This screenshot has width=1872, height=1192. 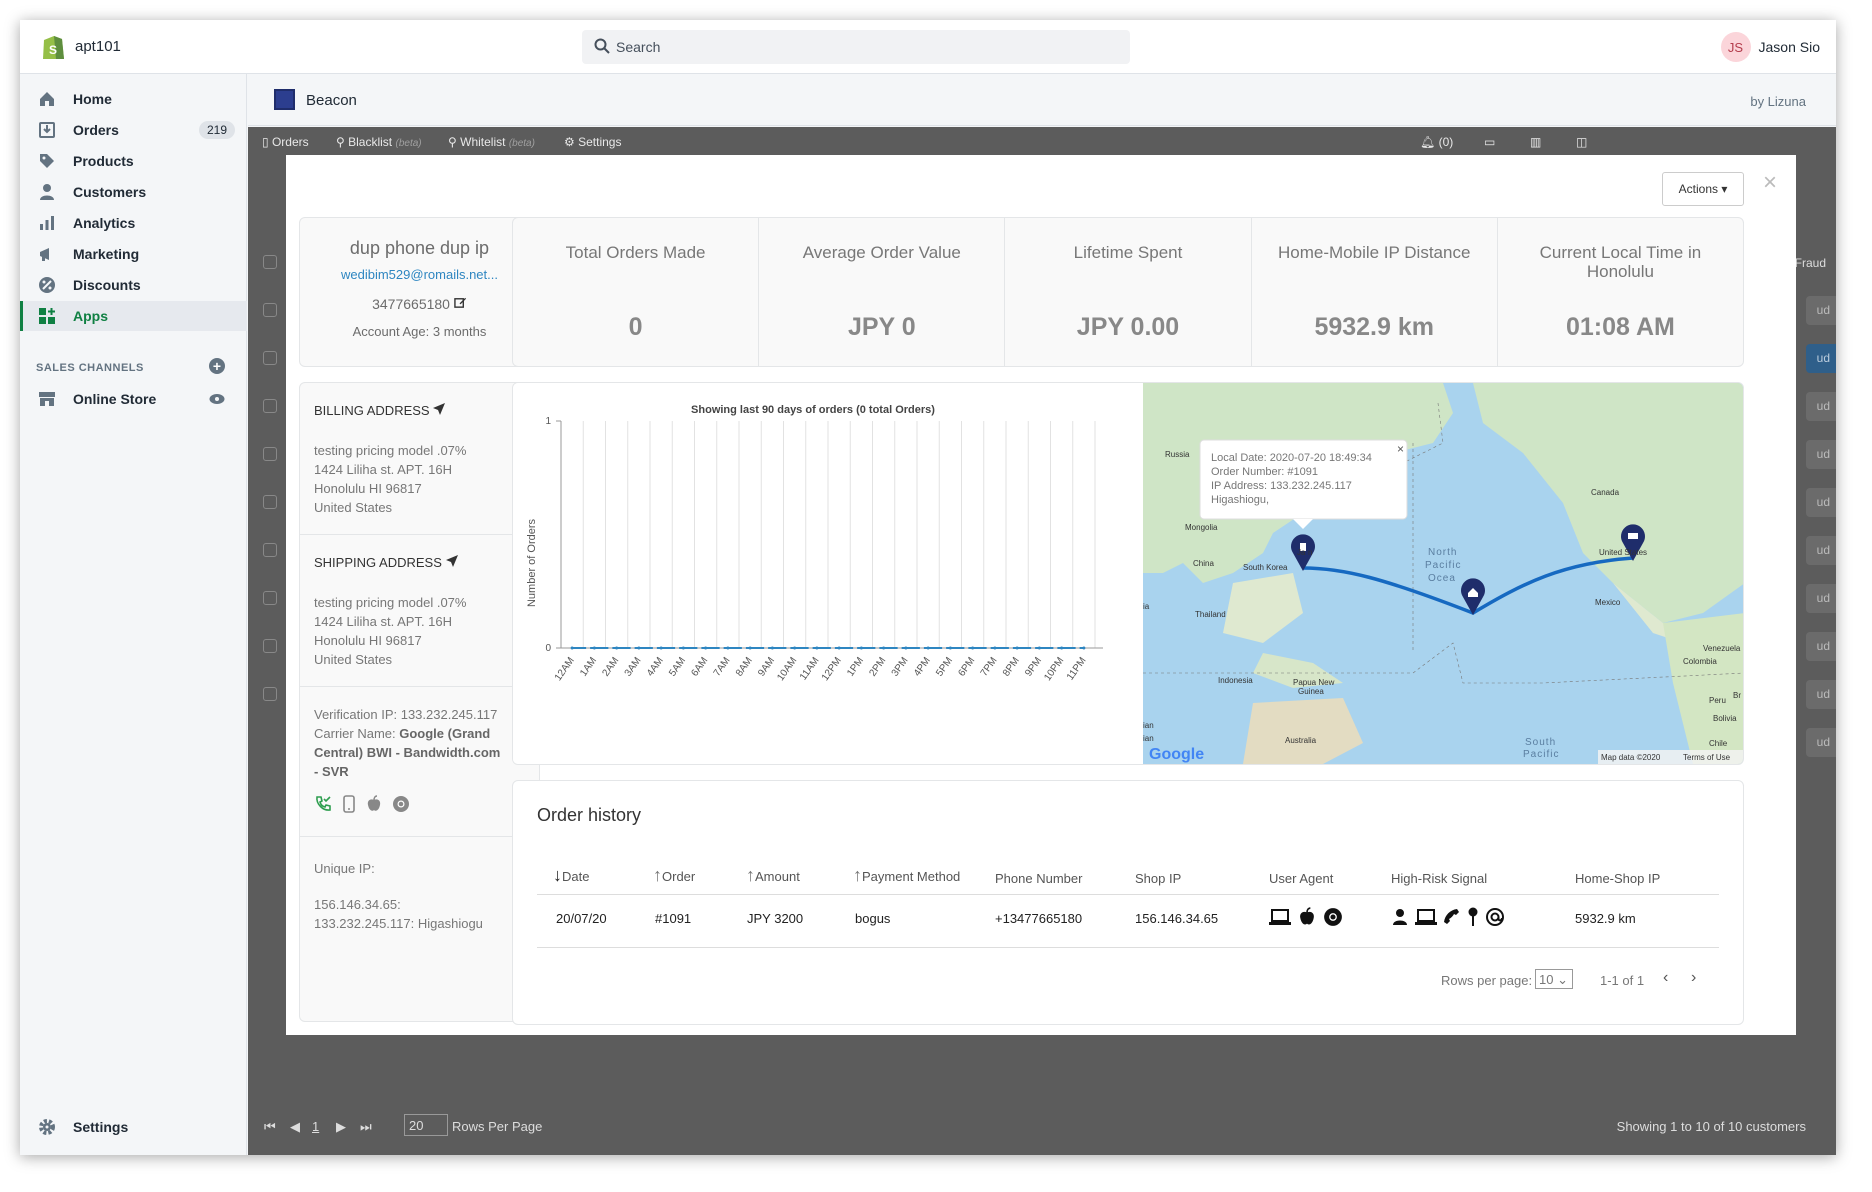 What do you see at coordinates (766, 666) in the screenshot?
I see `chart-x-tick: 9AM` at bounding box center [766, 666].